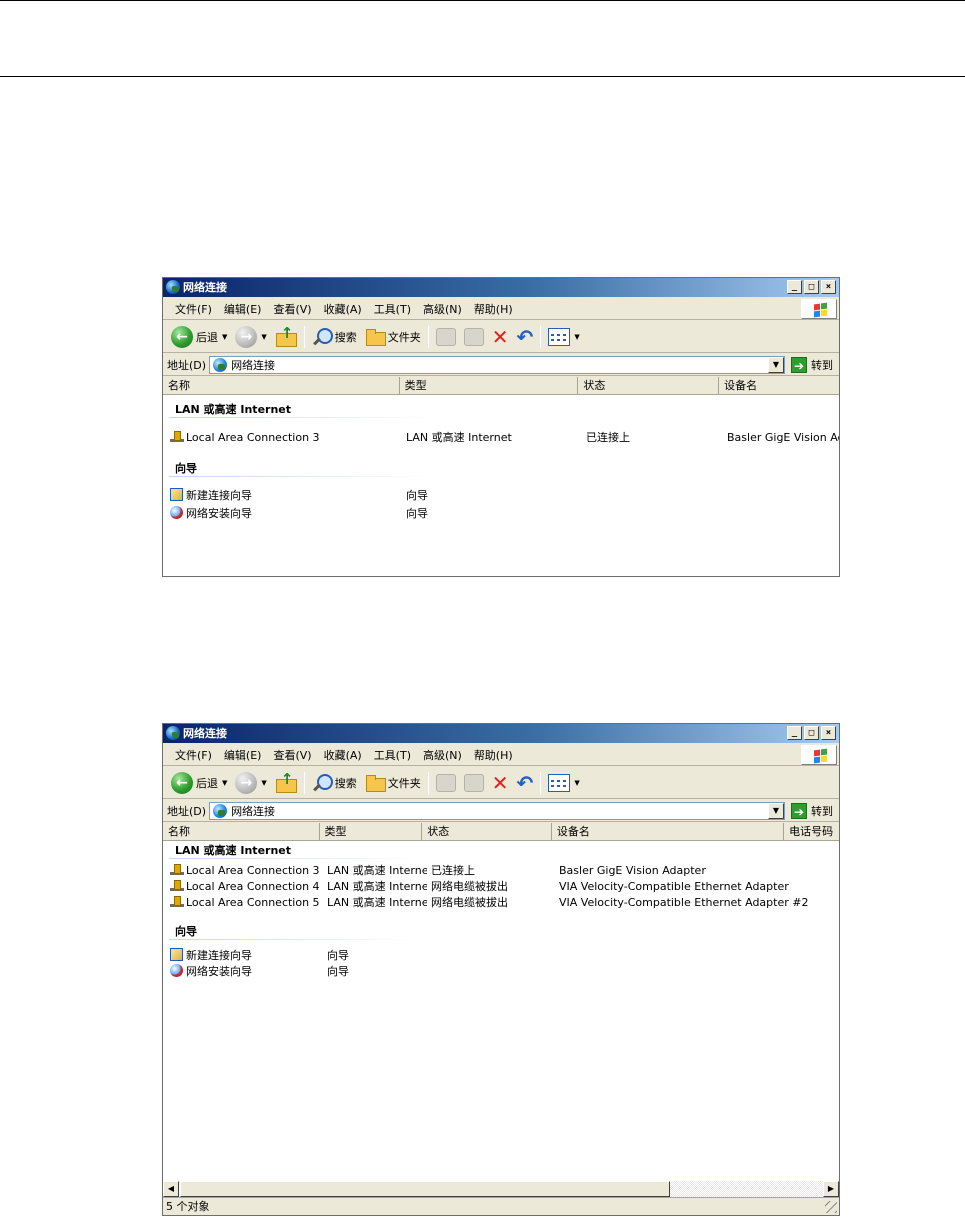 The width and height of the screenshot is (965, 1218). What do you see at coordinates (608, 437) in the screenshot?
I see `row-status: 已连接上` at bounding box center [608, 437].